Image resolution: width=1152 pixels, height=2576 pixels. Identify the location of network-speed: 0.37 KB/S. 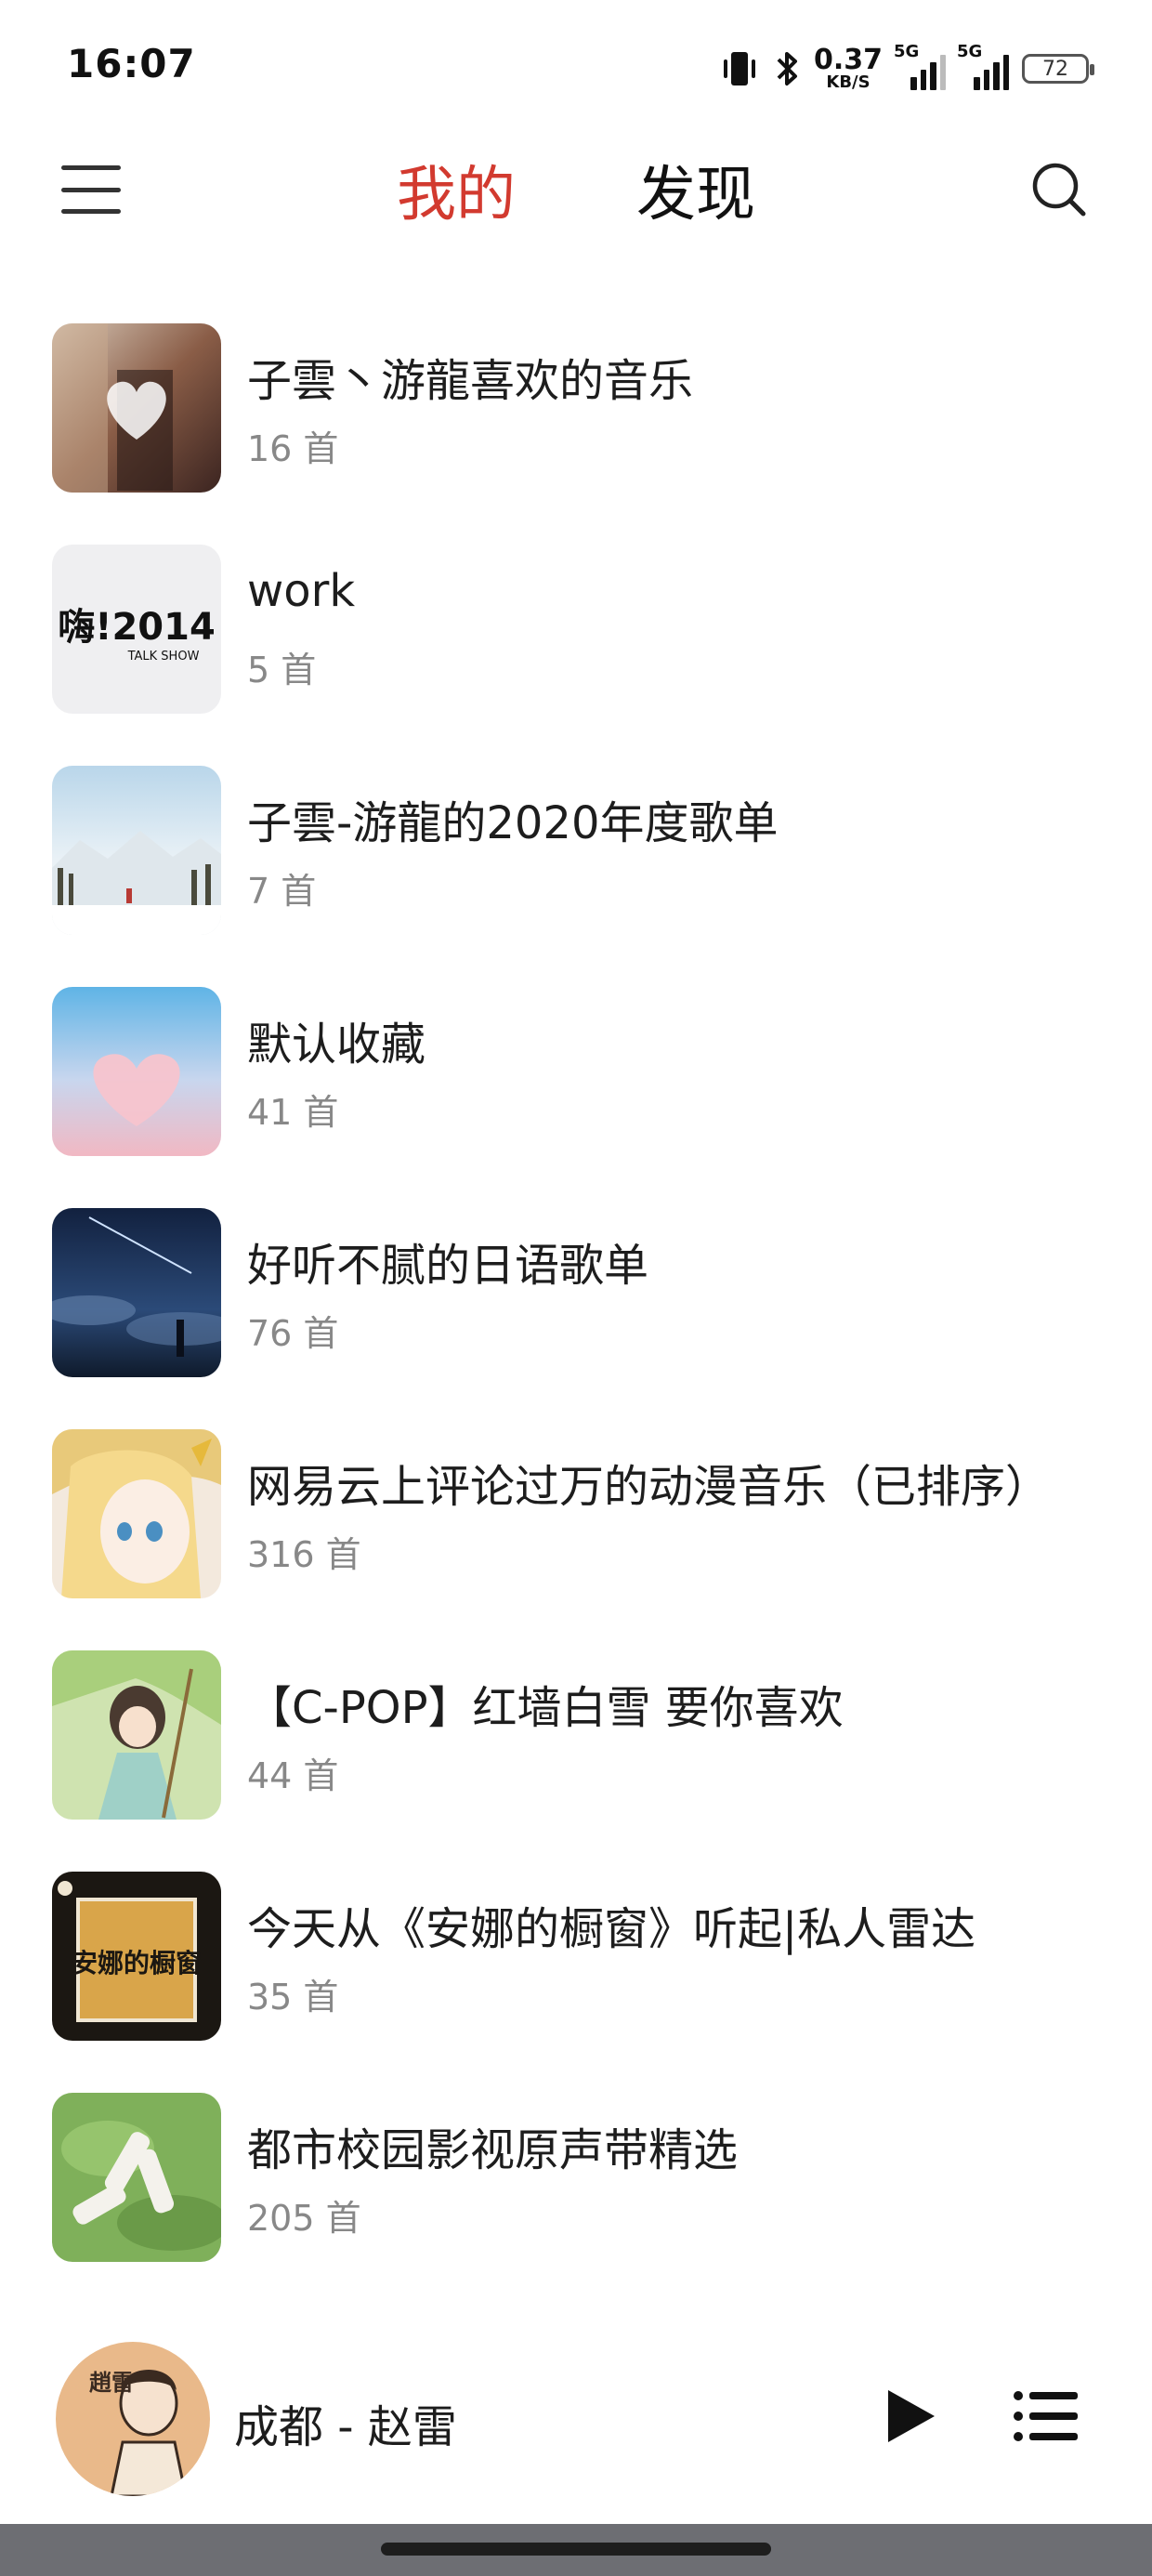
(848, 68).